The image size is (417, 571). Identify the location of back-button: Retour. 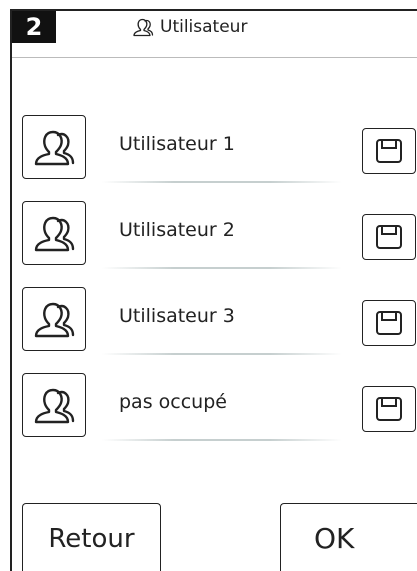
(91, 537).